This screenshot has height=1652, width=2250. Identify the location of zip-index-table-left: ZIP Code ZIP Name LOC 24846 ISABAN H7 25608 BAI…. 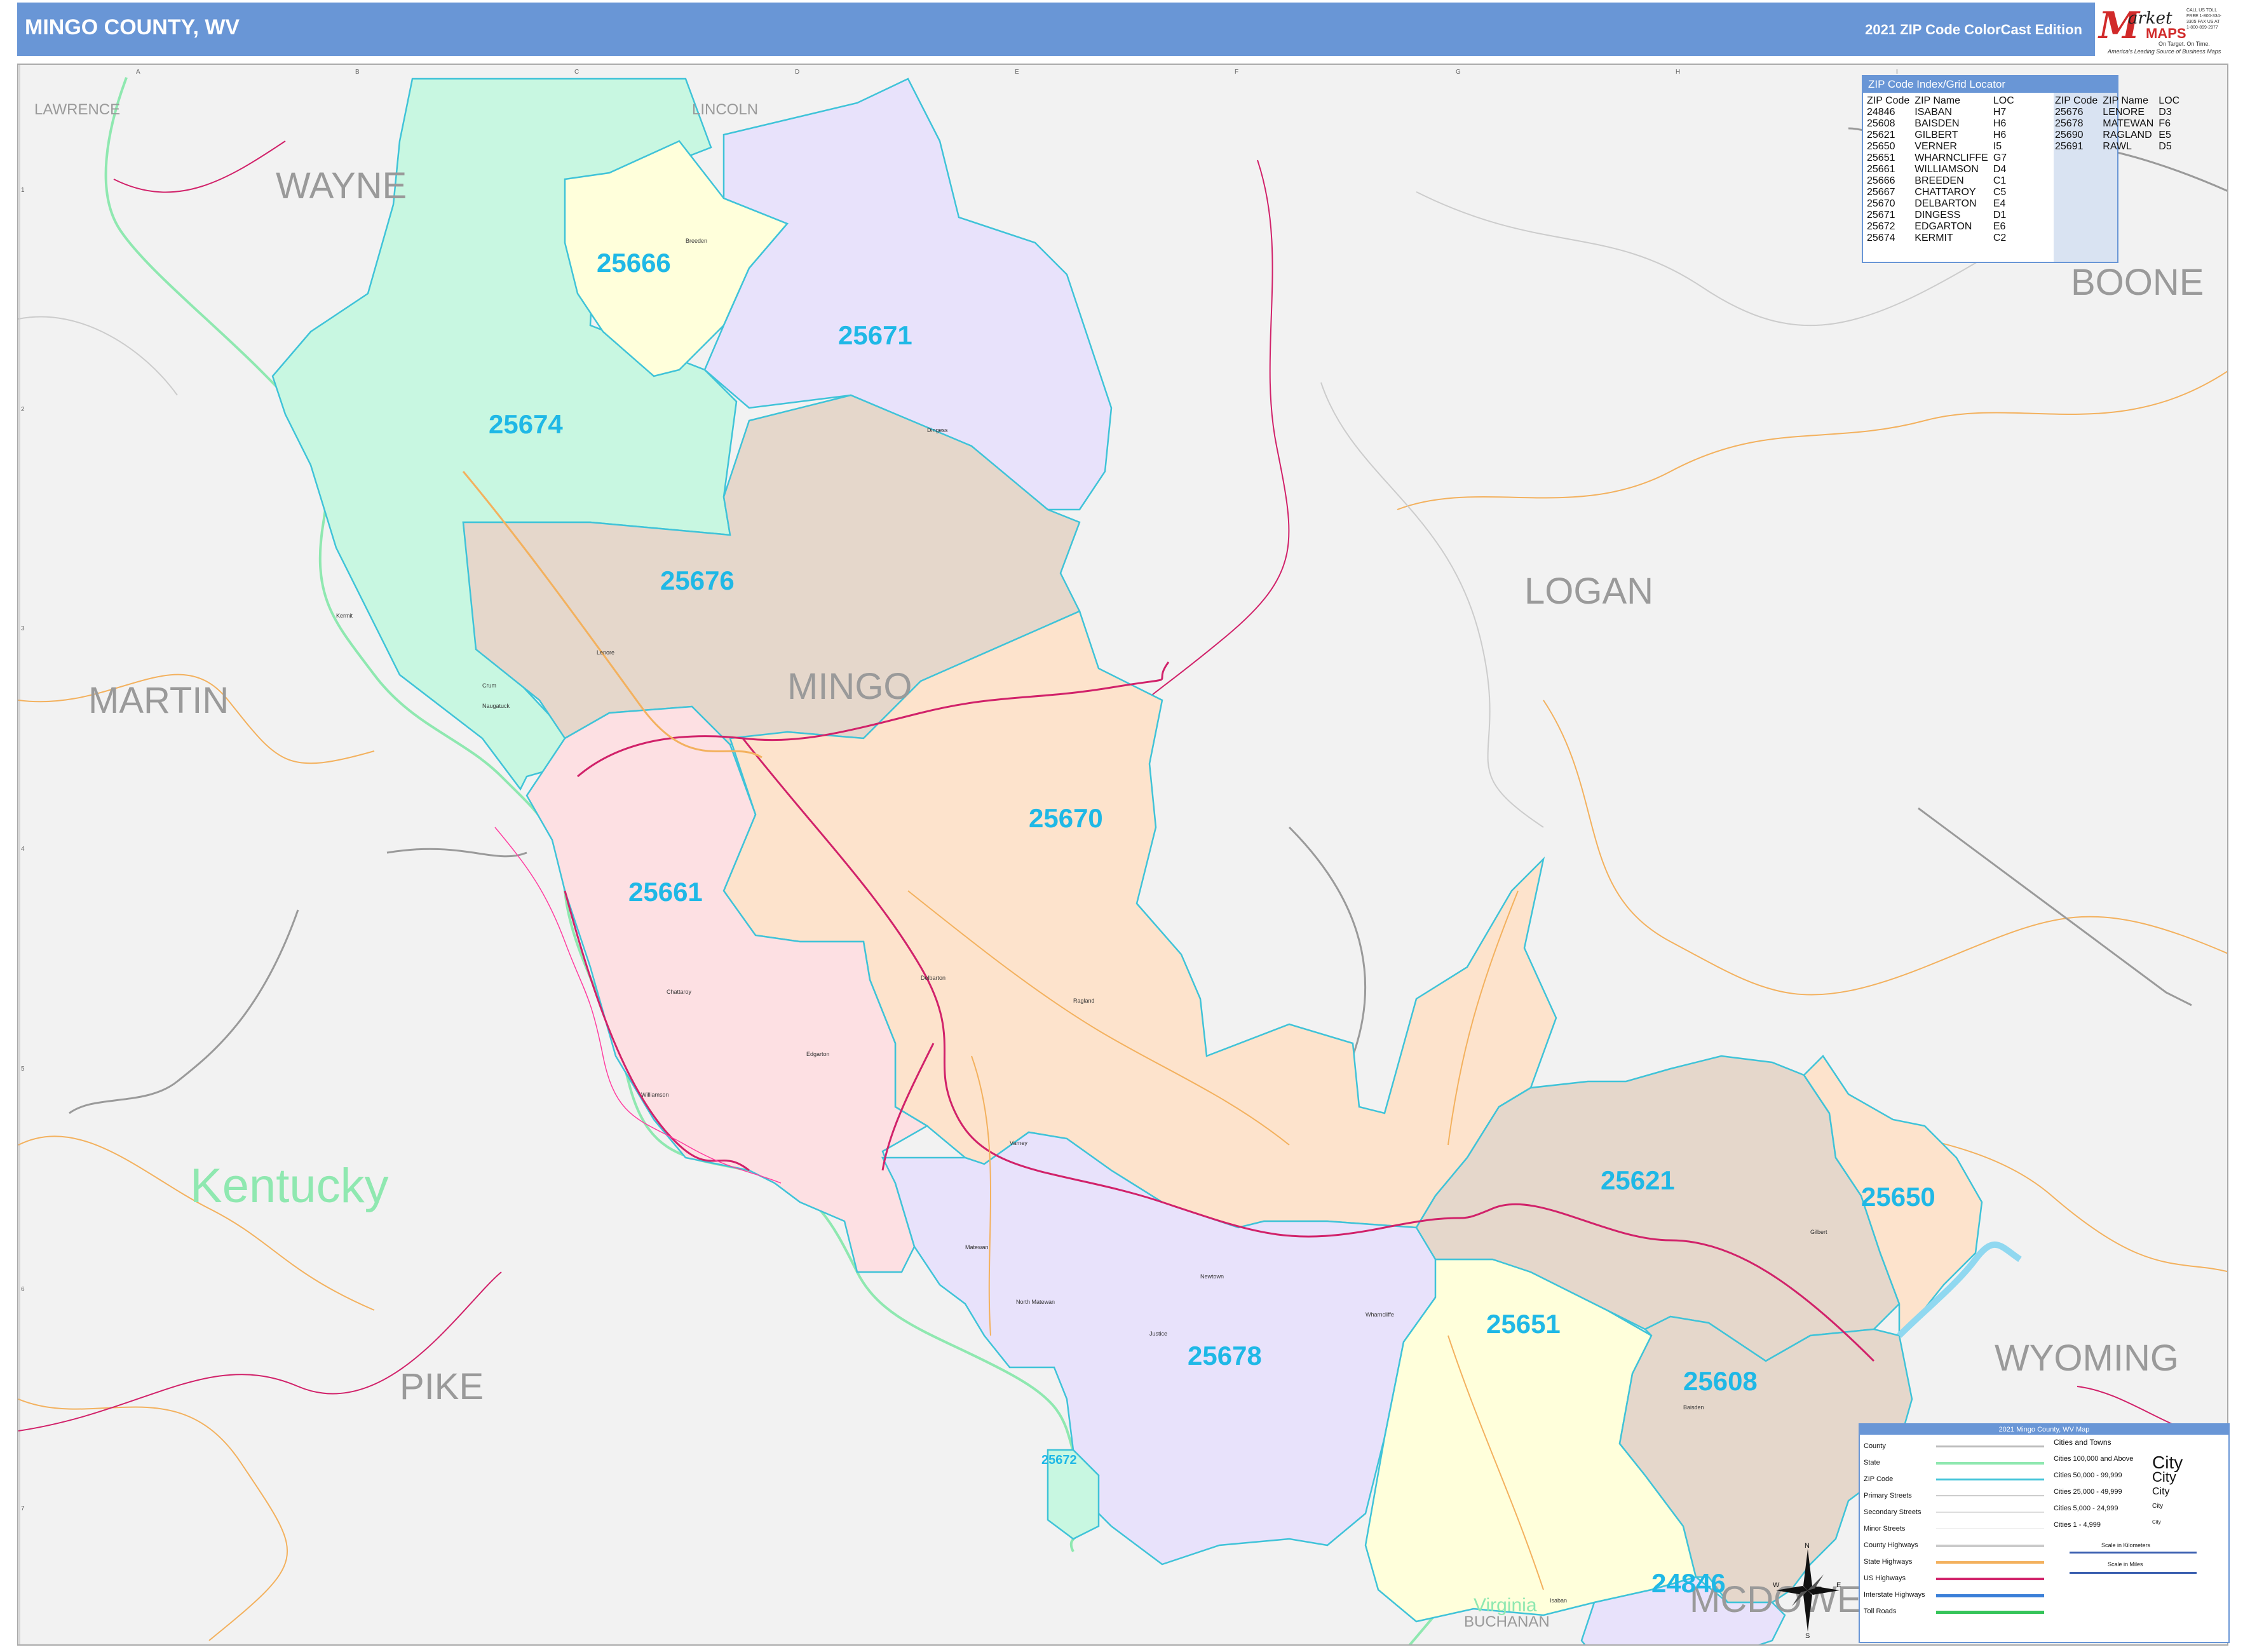
(1940, 170).